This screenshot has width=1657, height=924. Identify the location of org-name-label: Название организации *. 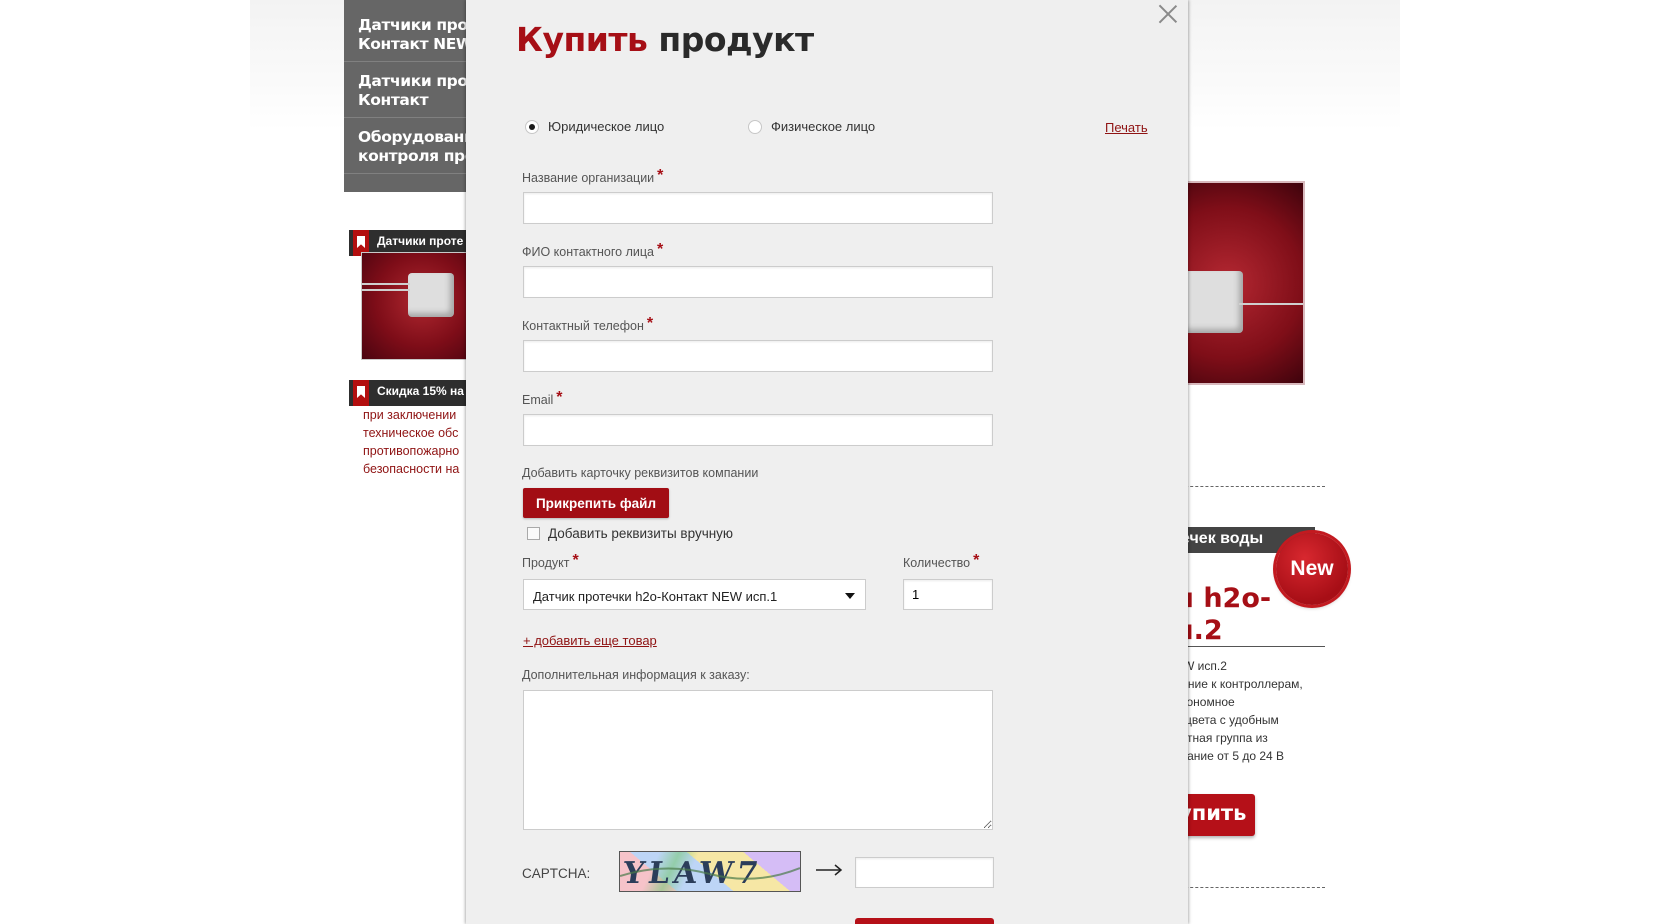
(593, 177).